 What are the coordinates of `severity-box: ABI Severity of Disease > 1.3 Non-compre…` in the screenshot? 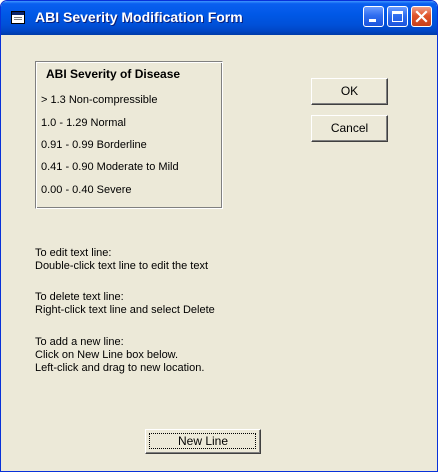 It's located at (129, 135).